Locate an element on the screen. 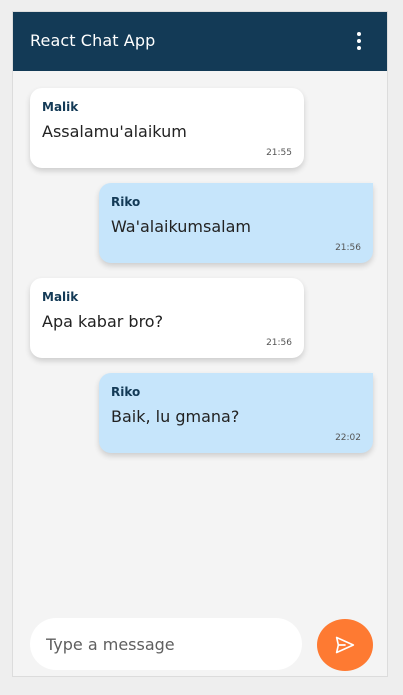 This screenshot has width=403, height=695. send-icon is located at coordinates (345, 645).